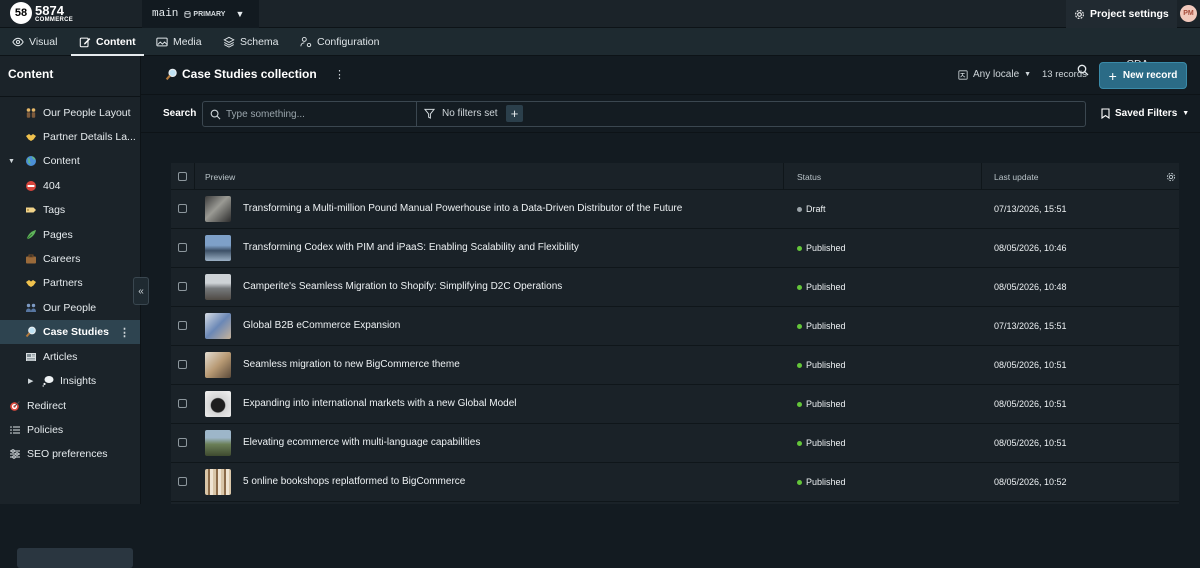 This screenshot has width=1200, height=568. What do you see at coordinates (1143, 75) in the screenshot?
I see `new-record-button: + New record` at bounding box center [1143, 75].